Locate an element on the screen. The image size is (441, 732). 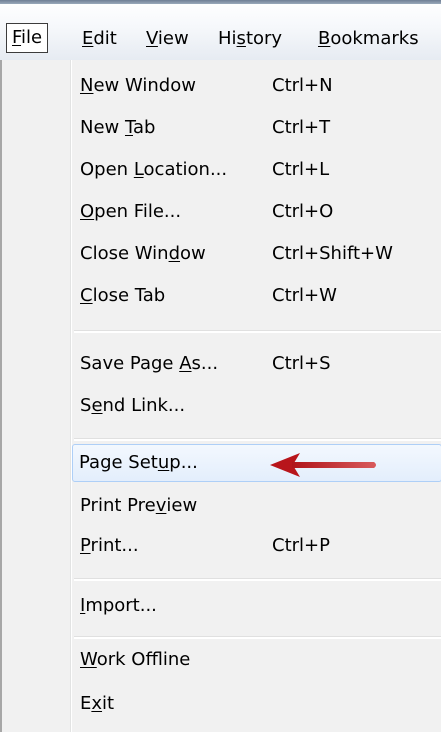
menu-item-close-tab: Close Tab Ctrl+W is located at coordinates (255, 296).